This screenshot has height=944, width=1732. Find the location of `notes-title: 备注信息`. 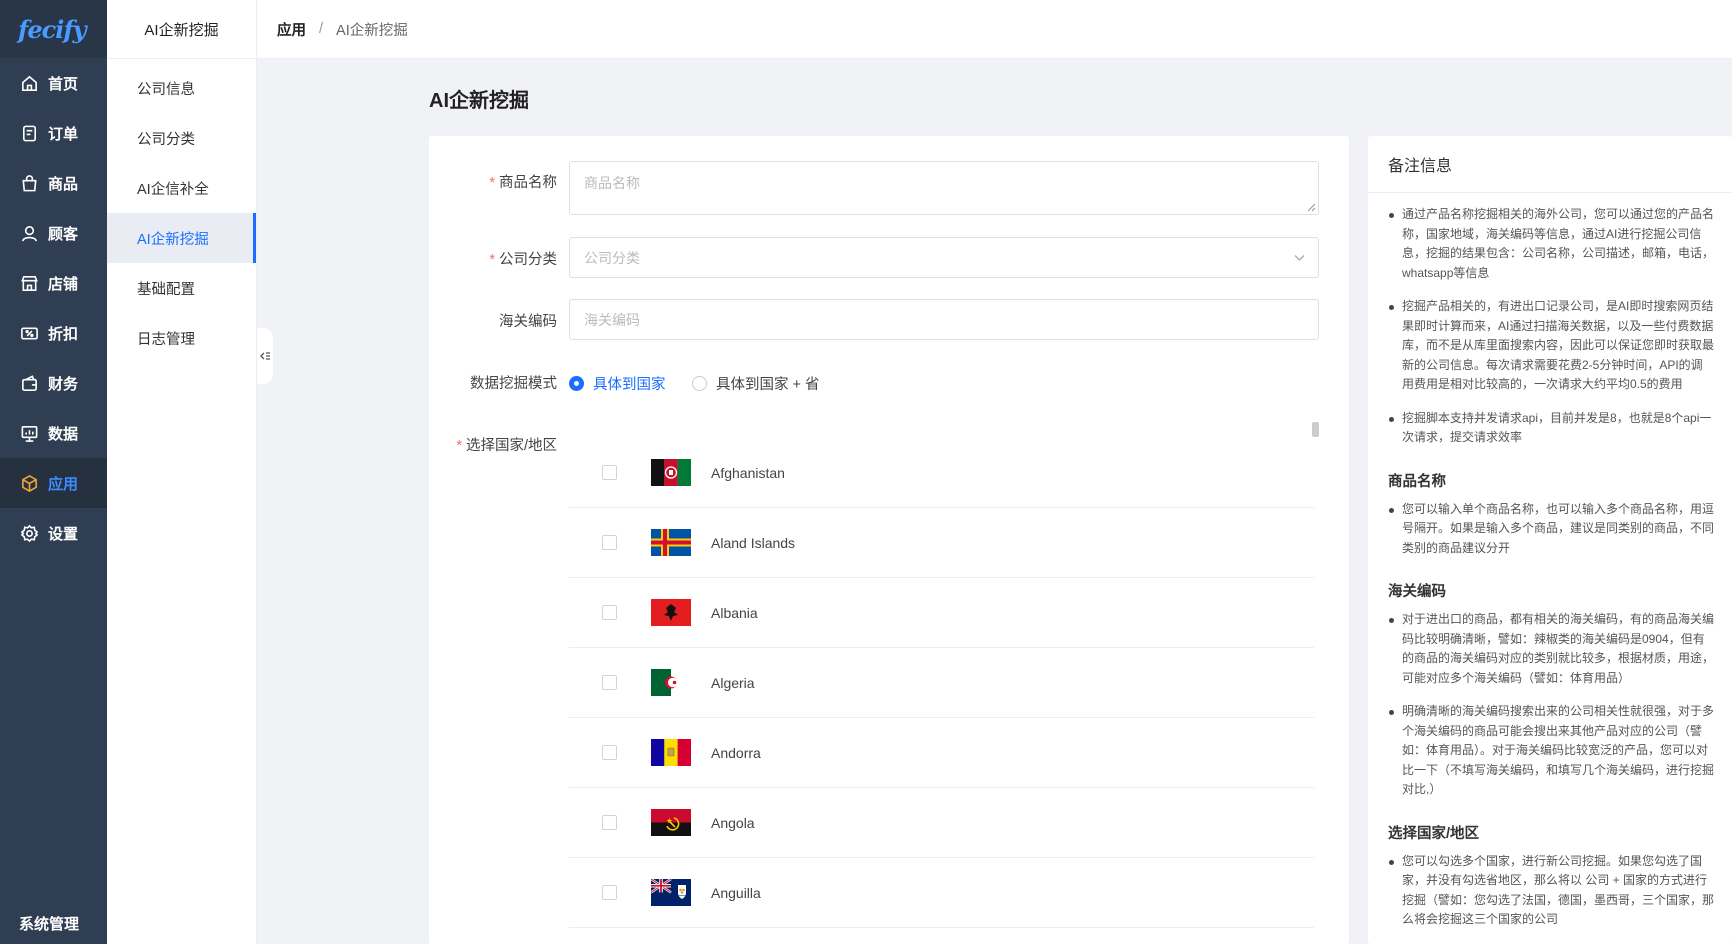

notes-title: 备注信息 is located at coordinates (1550, 164).